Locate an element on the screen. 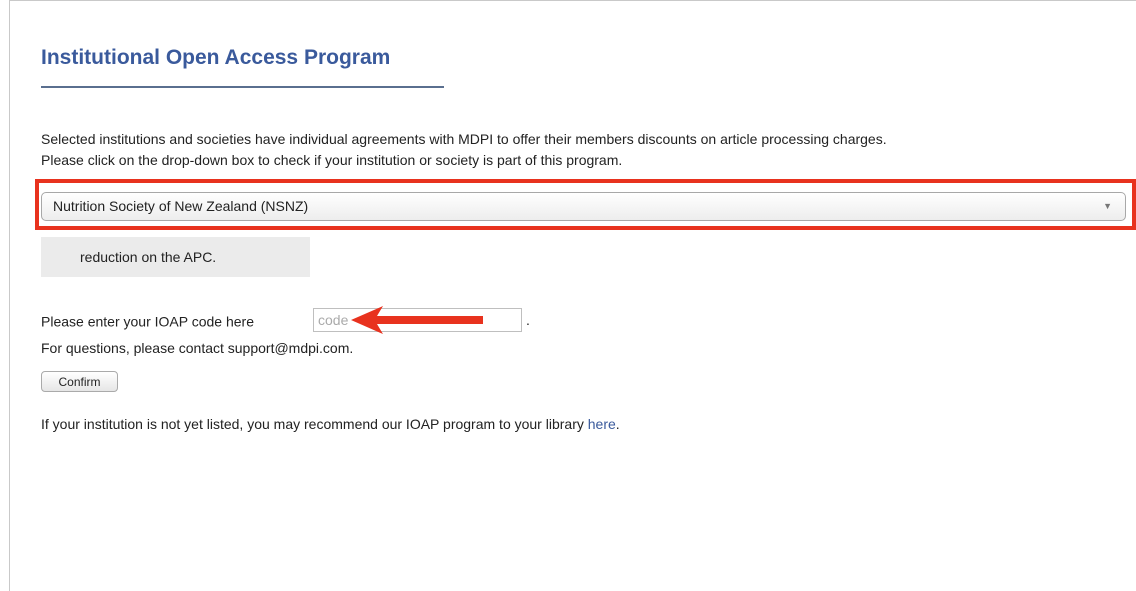 The image size is (1136, 591). page-title: Institutional Open Access Program is located at coordinates (216, 57).